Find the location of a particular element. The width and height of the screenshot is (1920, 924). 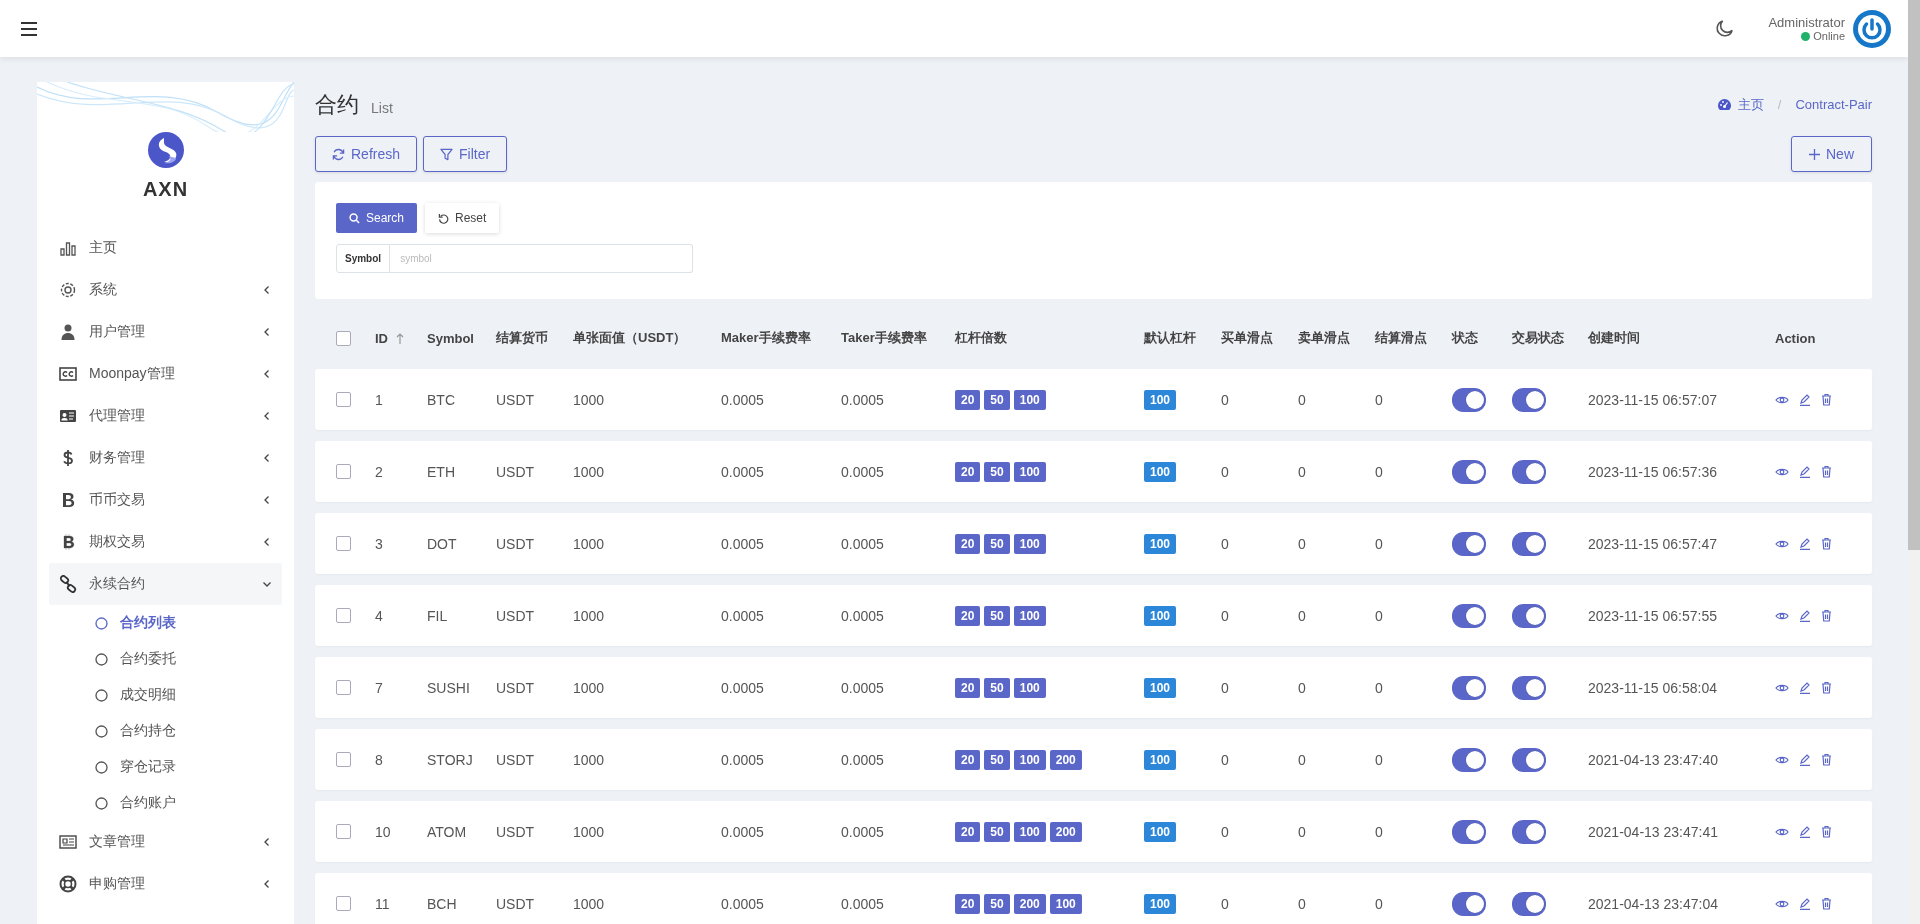

table-cell: 2023-11-15 06:57:47 is located at coordinates (1652, 543).